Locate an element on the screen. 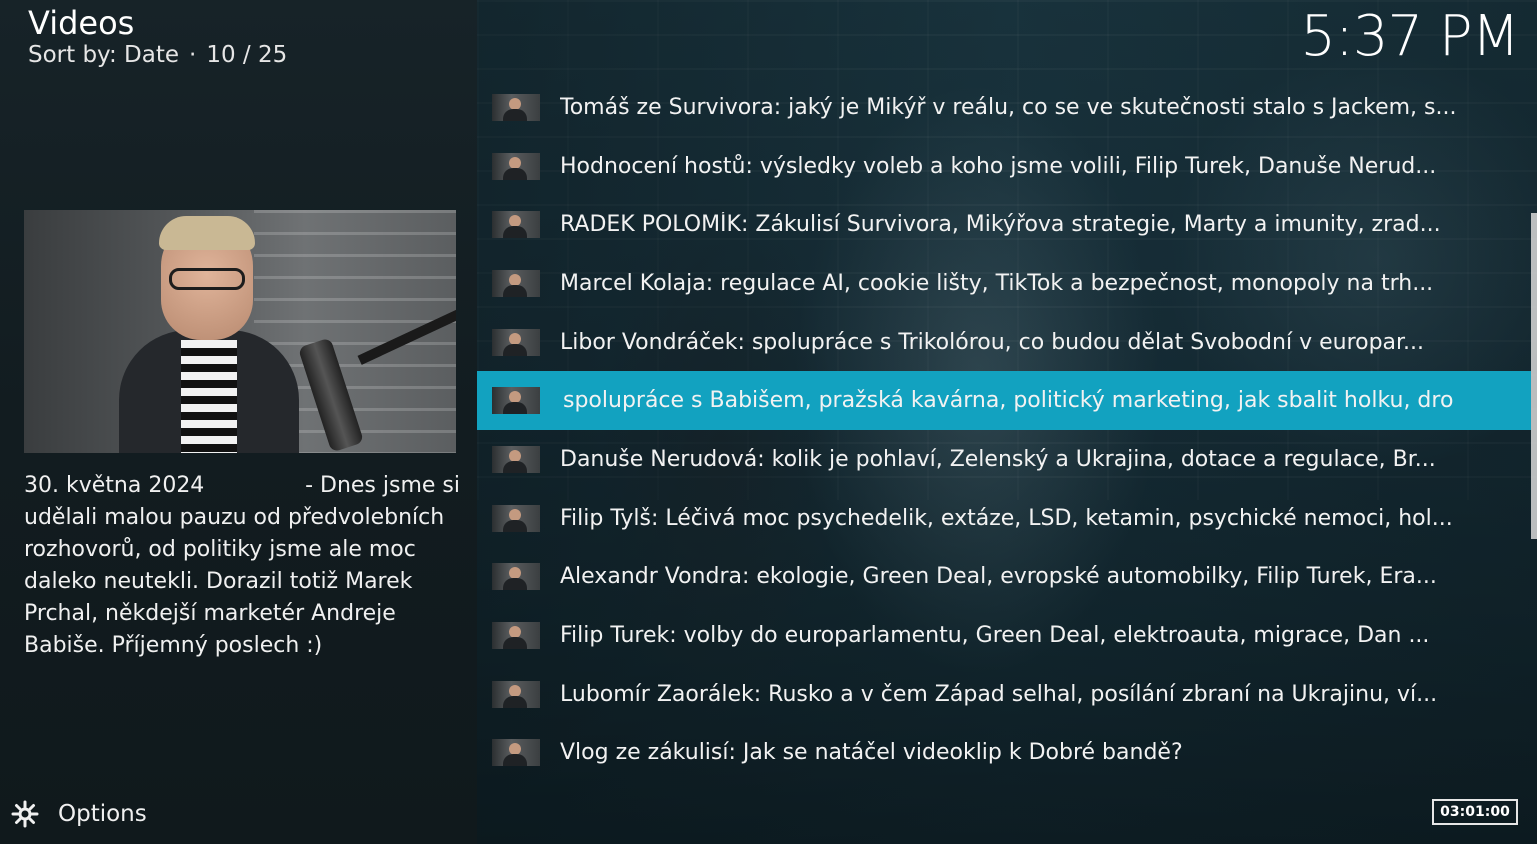 This screenshot has height=844, width=1537. plot-first-line: 30. května 2024 - Dnes jsme si is located at coordinates (242, 486).